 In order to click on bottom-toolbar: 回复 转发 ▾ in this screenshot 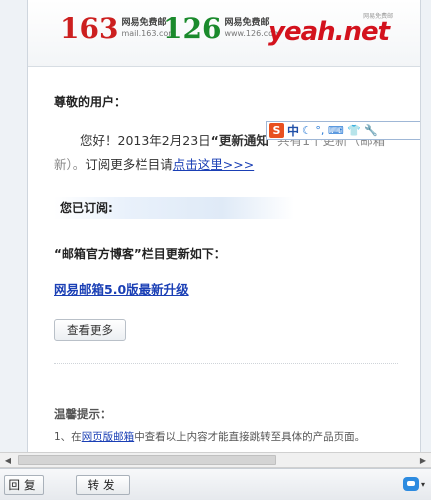, I will do `click(215, 484)`.